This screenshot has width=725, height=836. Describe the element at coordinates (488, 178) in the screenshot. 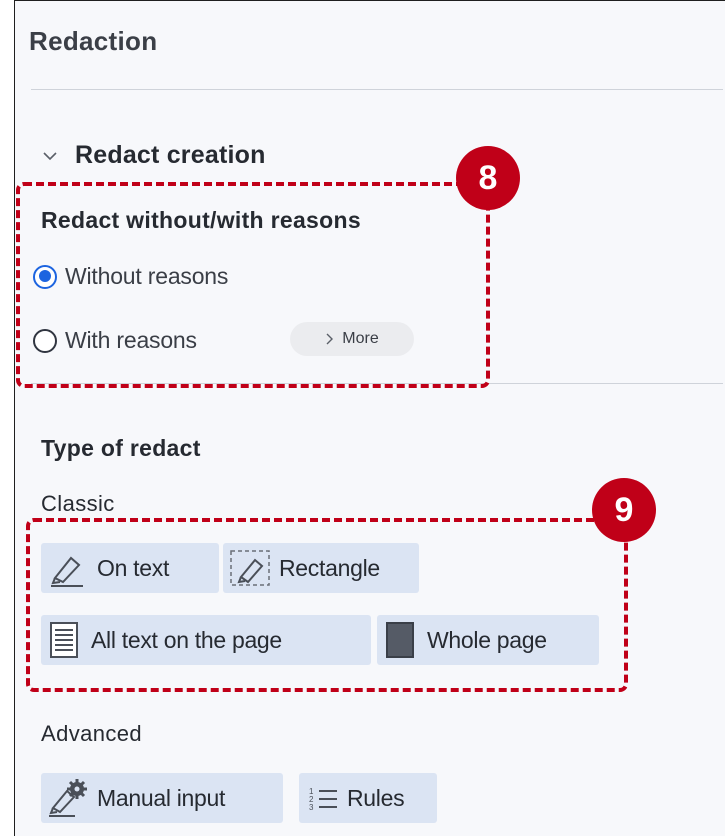

I see `annotation-badge-8: 8` at that location.